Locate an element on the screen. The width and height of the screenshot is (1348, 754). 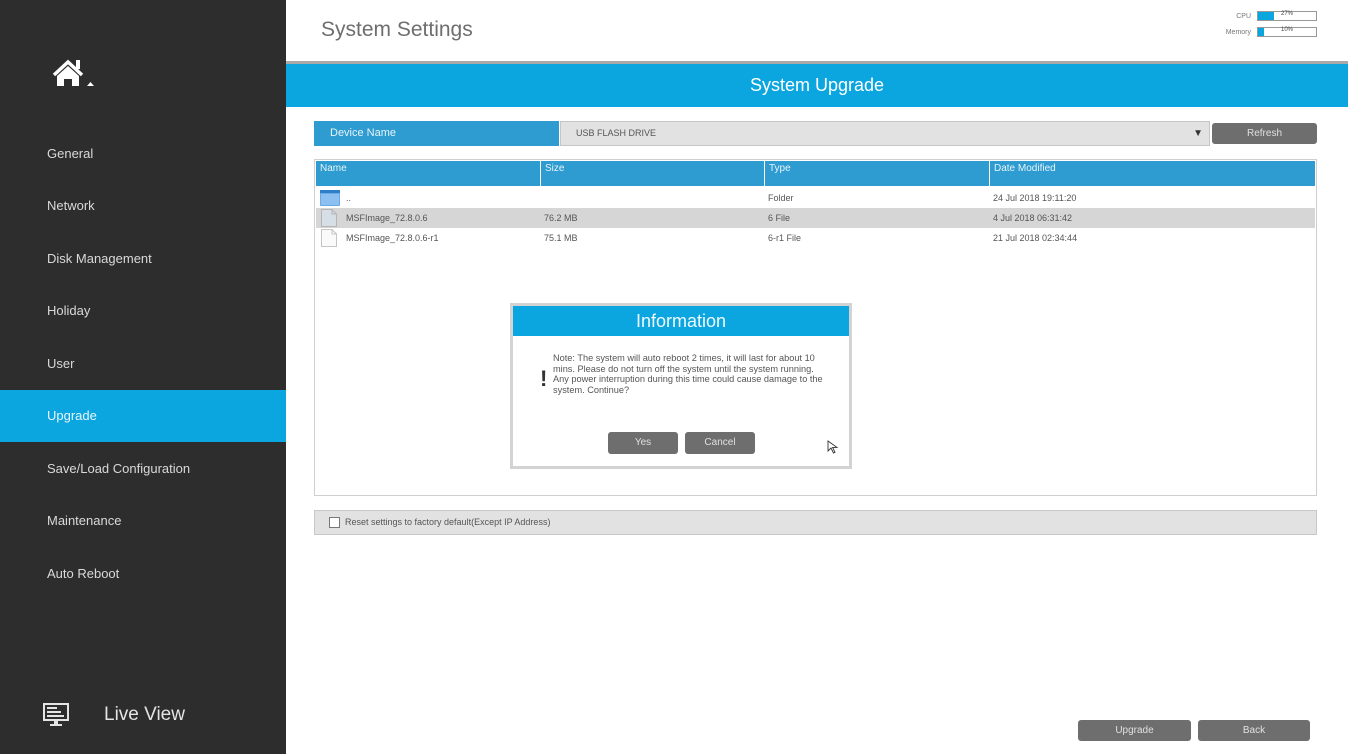
sidebar-item-network: Network is located at coordinates (143, 206).